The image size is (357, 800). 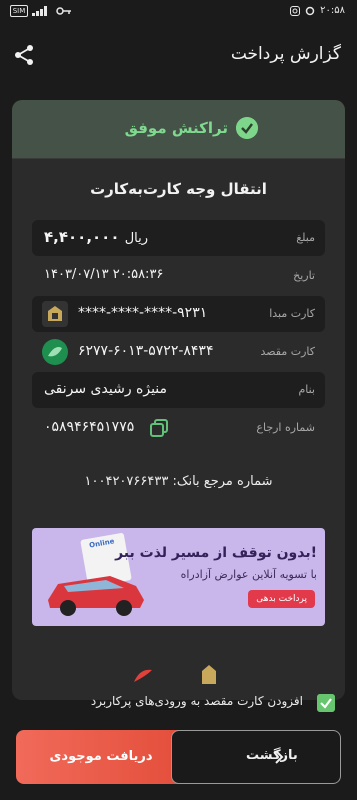 I want to click on share-icon, so click(x=24, y=55).